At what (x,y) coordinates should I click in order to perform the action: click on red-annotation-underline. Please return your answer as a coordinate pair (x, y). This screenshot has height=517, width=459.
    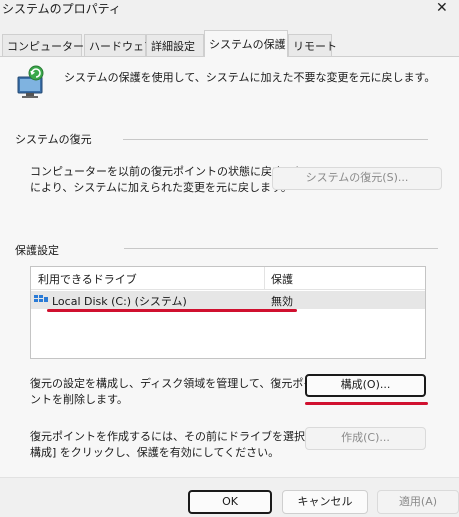
    Looking at the image, I should click on (172, 310).